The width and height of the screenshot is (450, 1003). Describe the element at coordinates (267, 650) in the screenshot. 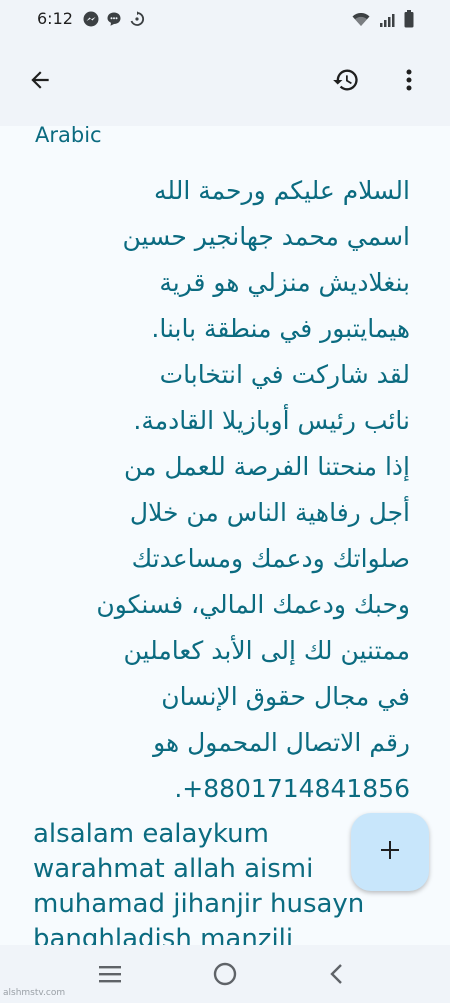

I see `text-line: ممتنين لك إلى الأبد كعاملين` at that location.